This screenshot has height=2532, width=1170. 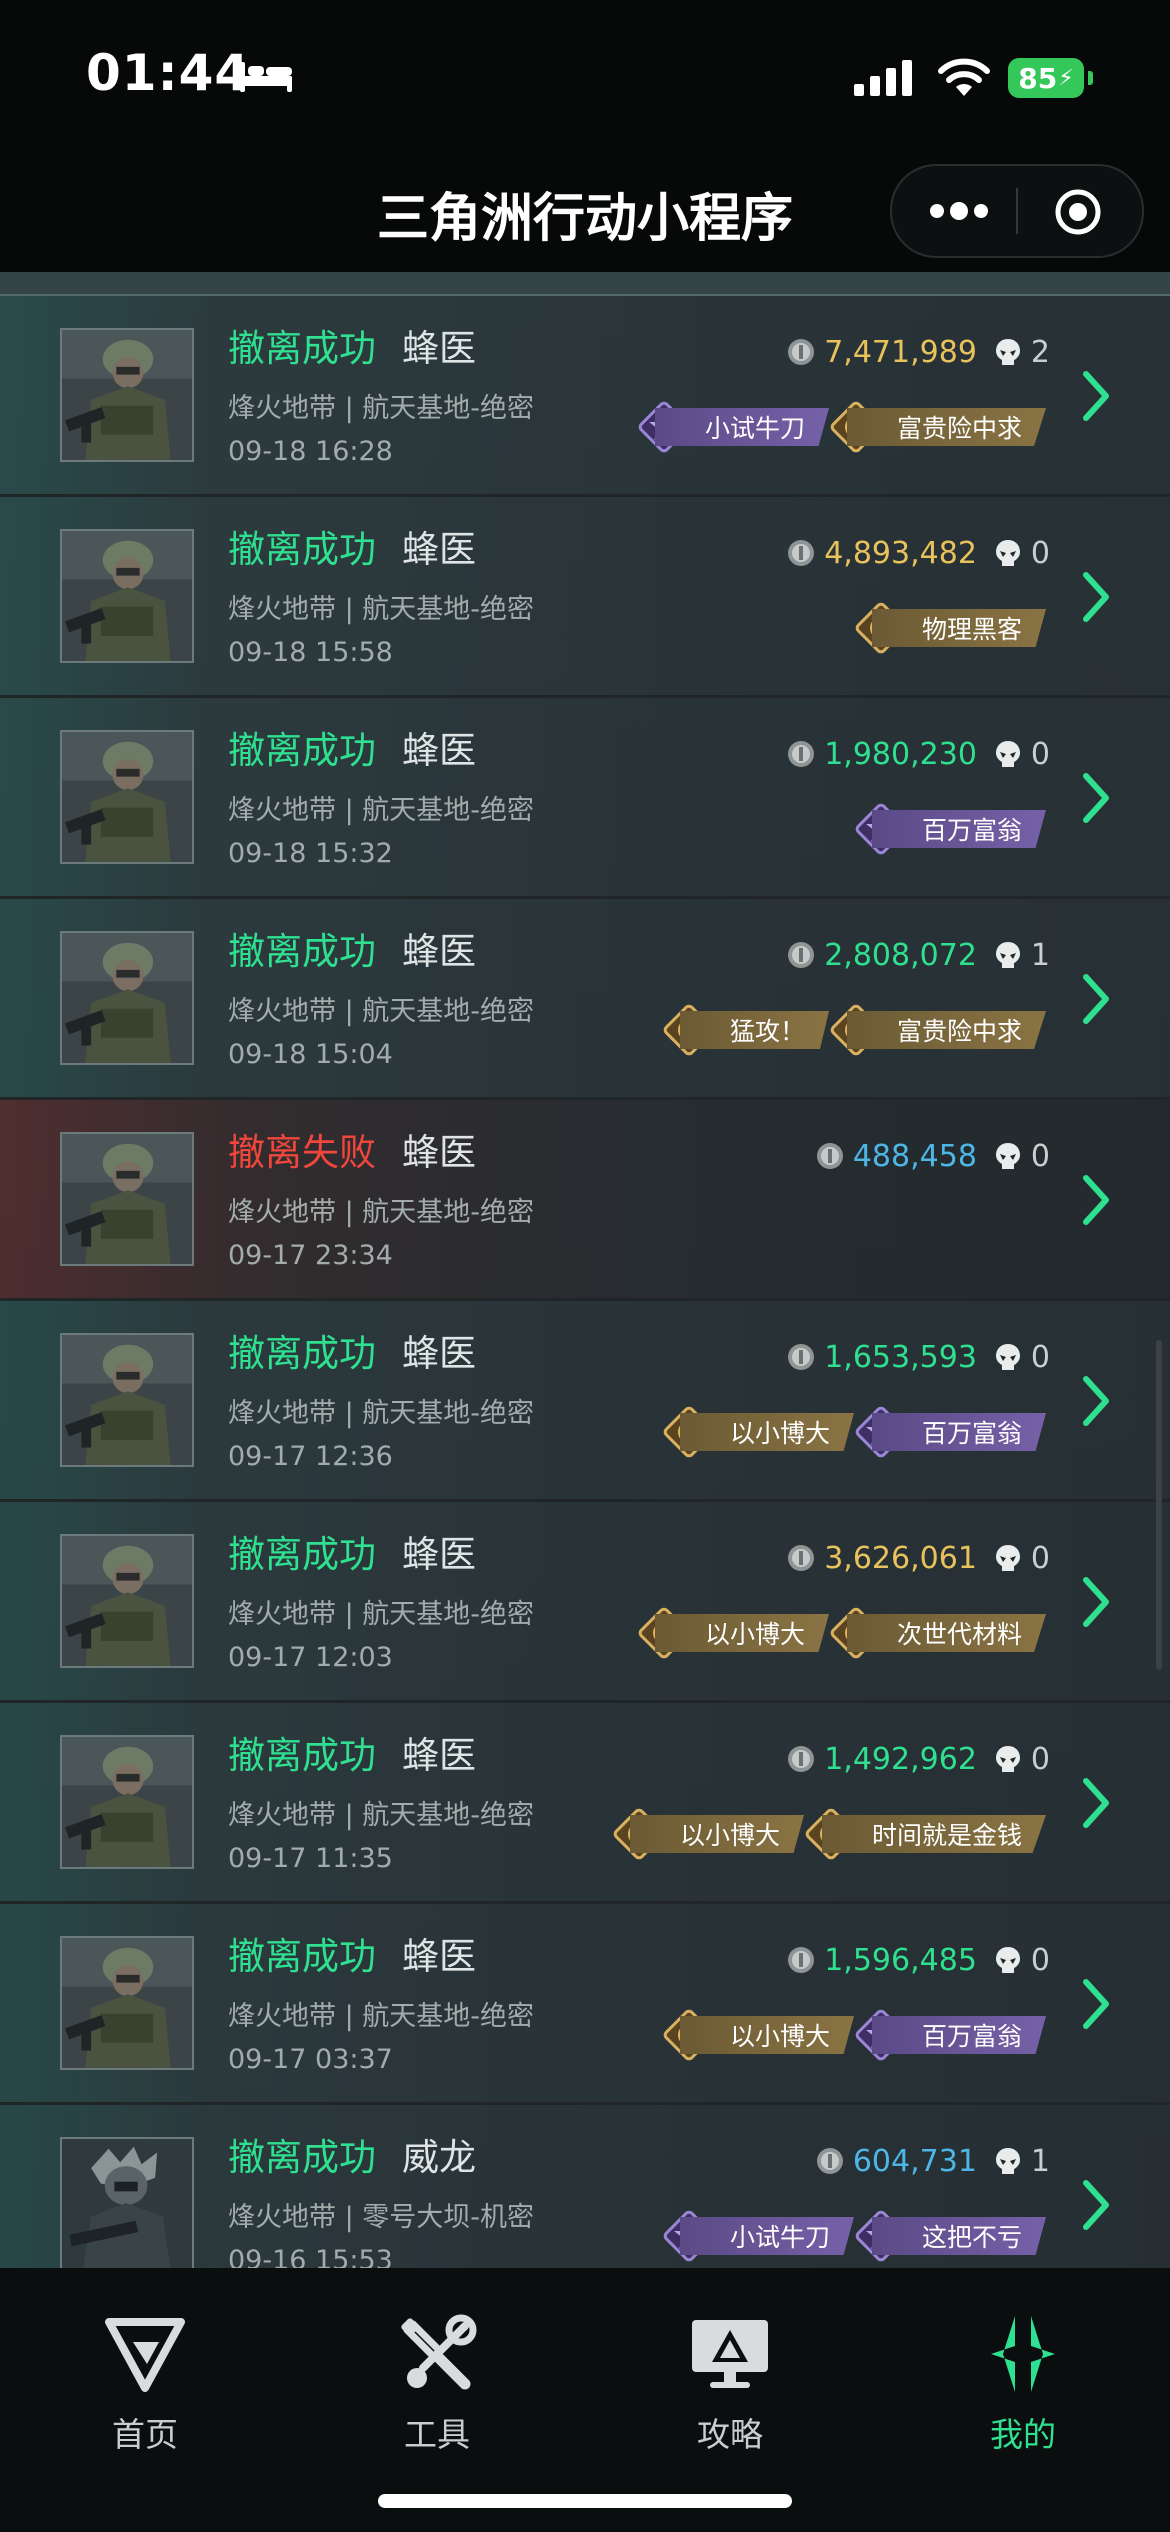 I want to click on match-date: 09-17 11:35, so click(x=310, y=1858).